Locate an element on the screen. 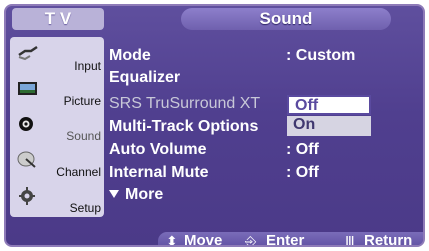 The image size is (429, 251). sidebar-item-label: Picture is located at coordinates (82, 101).